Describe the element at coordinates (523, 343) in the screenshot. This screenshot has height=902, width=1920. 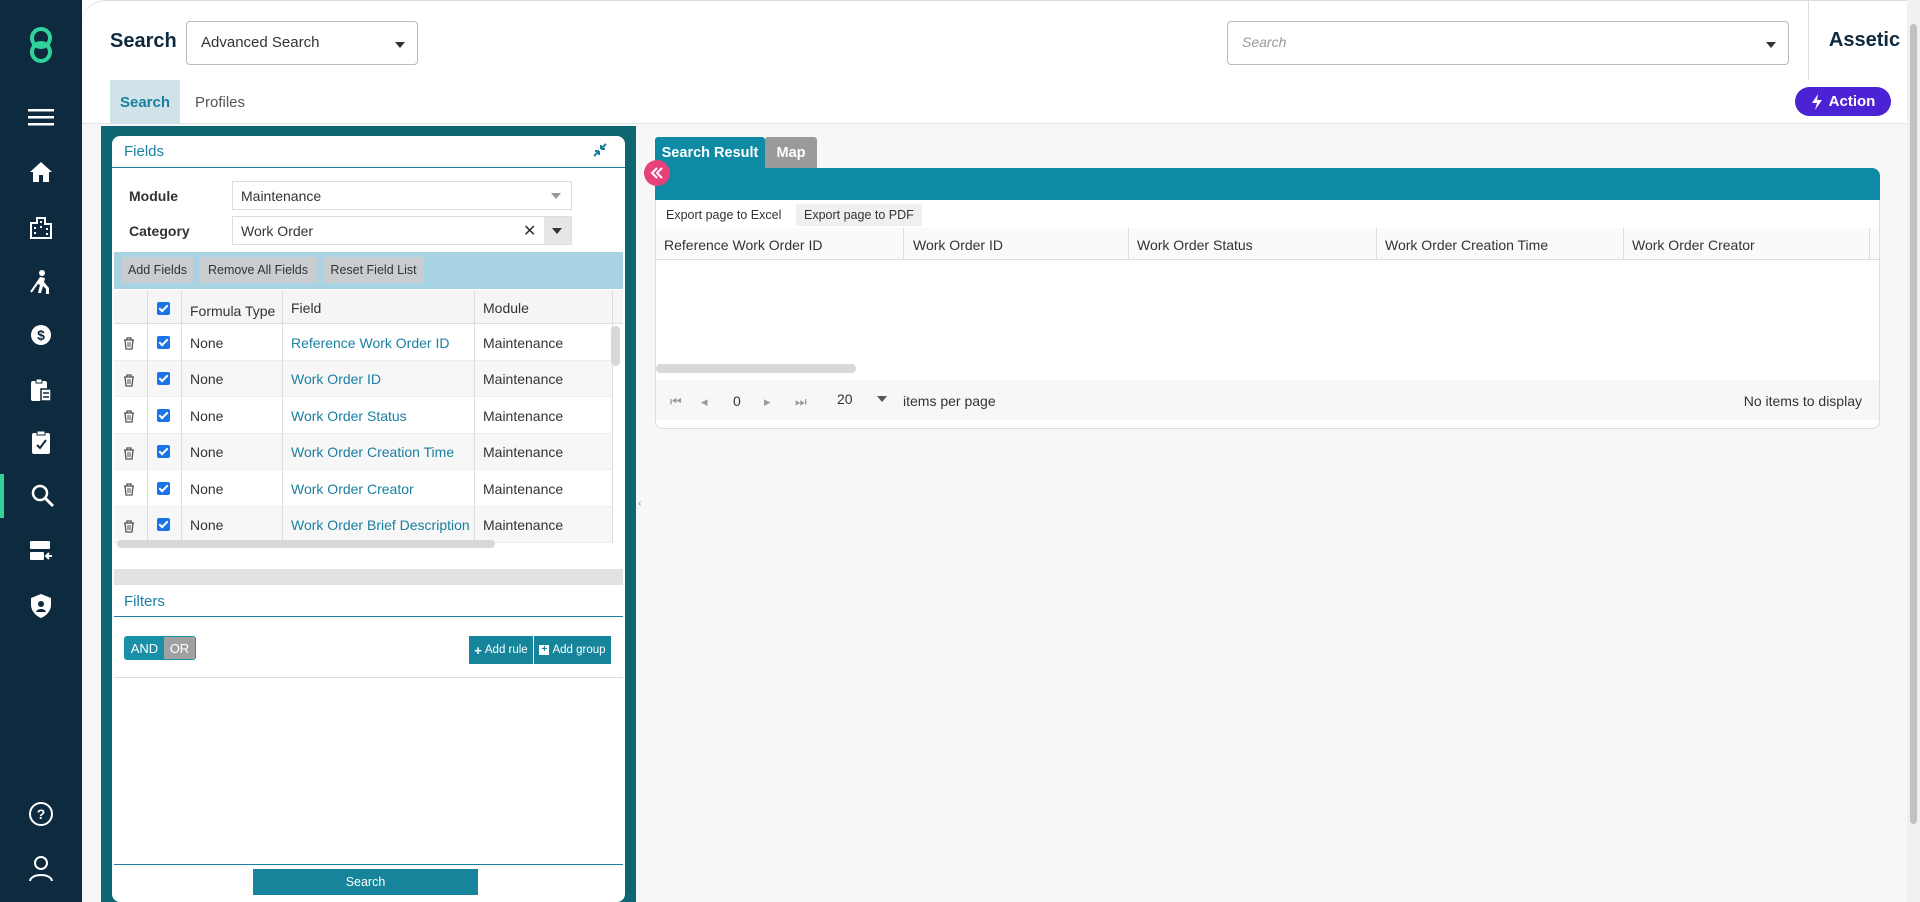
I see `row-module: Maintenance` at that location.